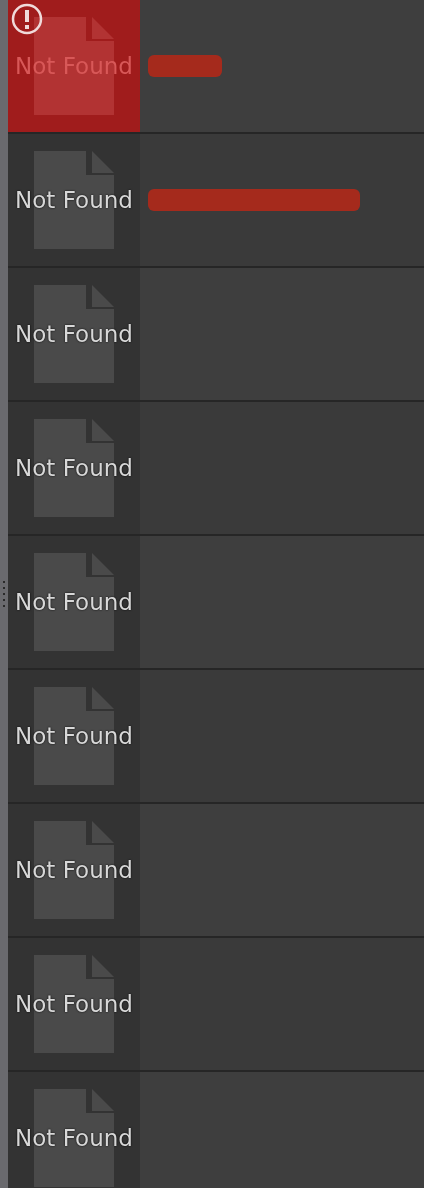  What do you see at coordinates (27, 19) in the screenshot?
I see `warning-icon` at bounding box center [27, 19].